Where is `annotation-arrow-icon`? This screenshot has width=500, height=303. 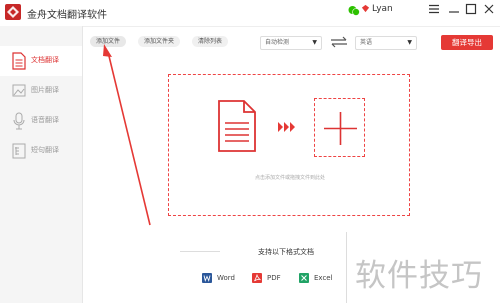 annotation-arrow-icon is located at coordinates (127, 135).